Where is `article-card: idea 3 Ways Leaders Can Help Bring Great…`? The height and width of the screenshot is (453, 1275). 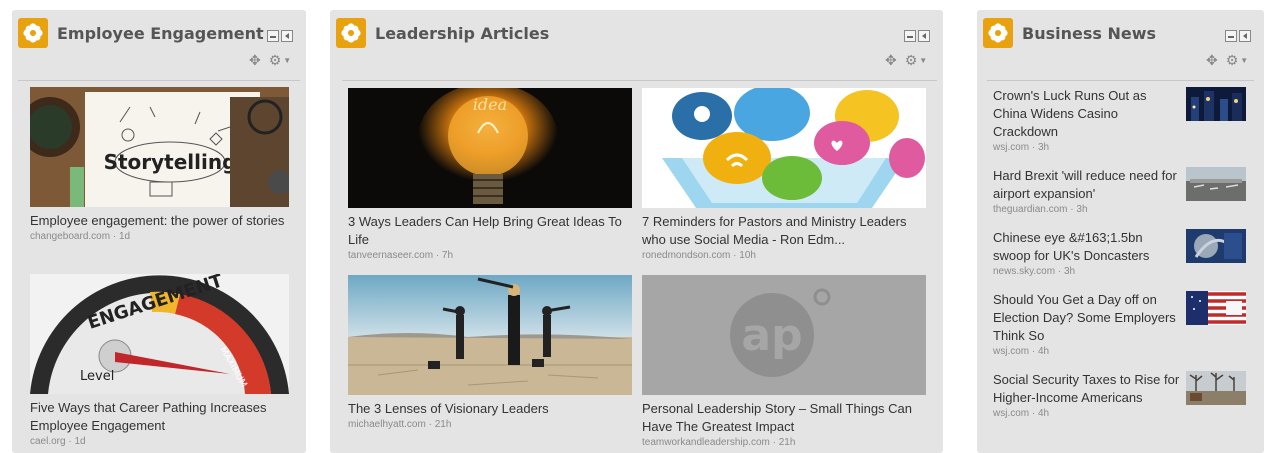
article-card: idea 3 Ways Leaders Can Help Bring Great… is located at coordinates (490, 175).